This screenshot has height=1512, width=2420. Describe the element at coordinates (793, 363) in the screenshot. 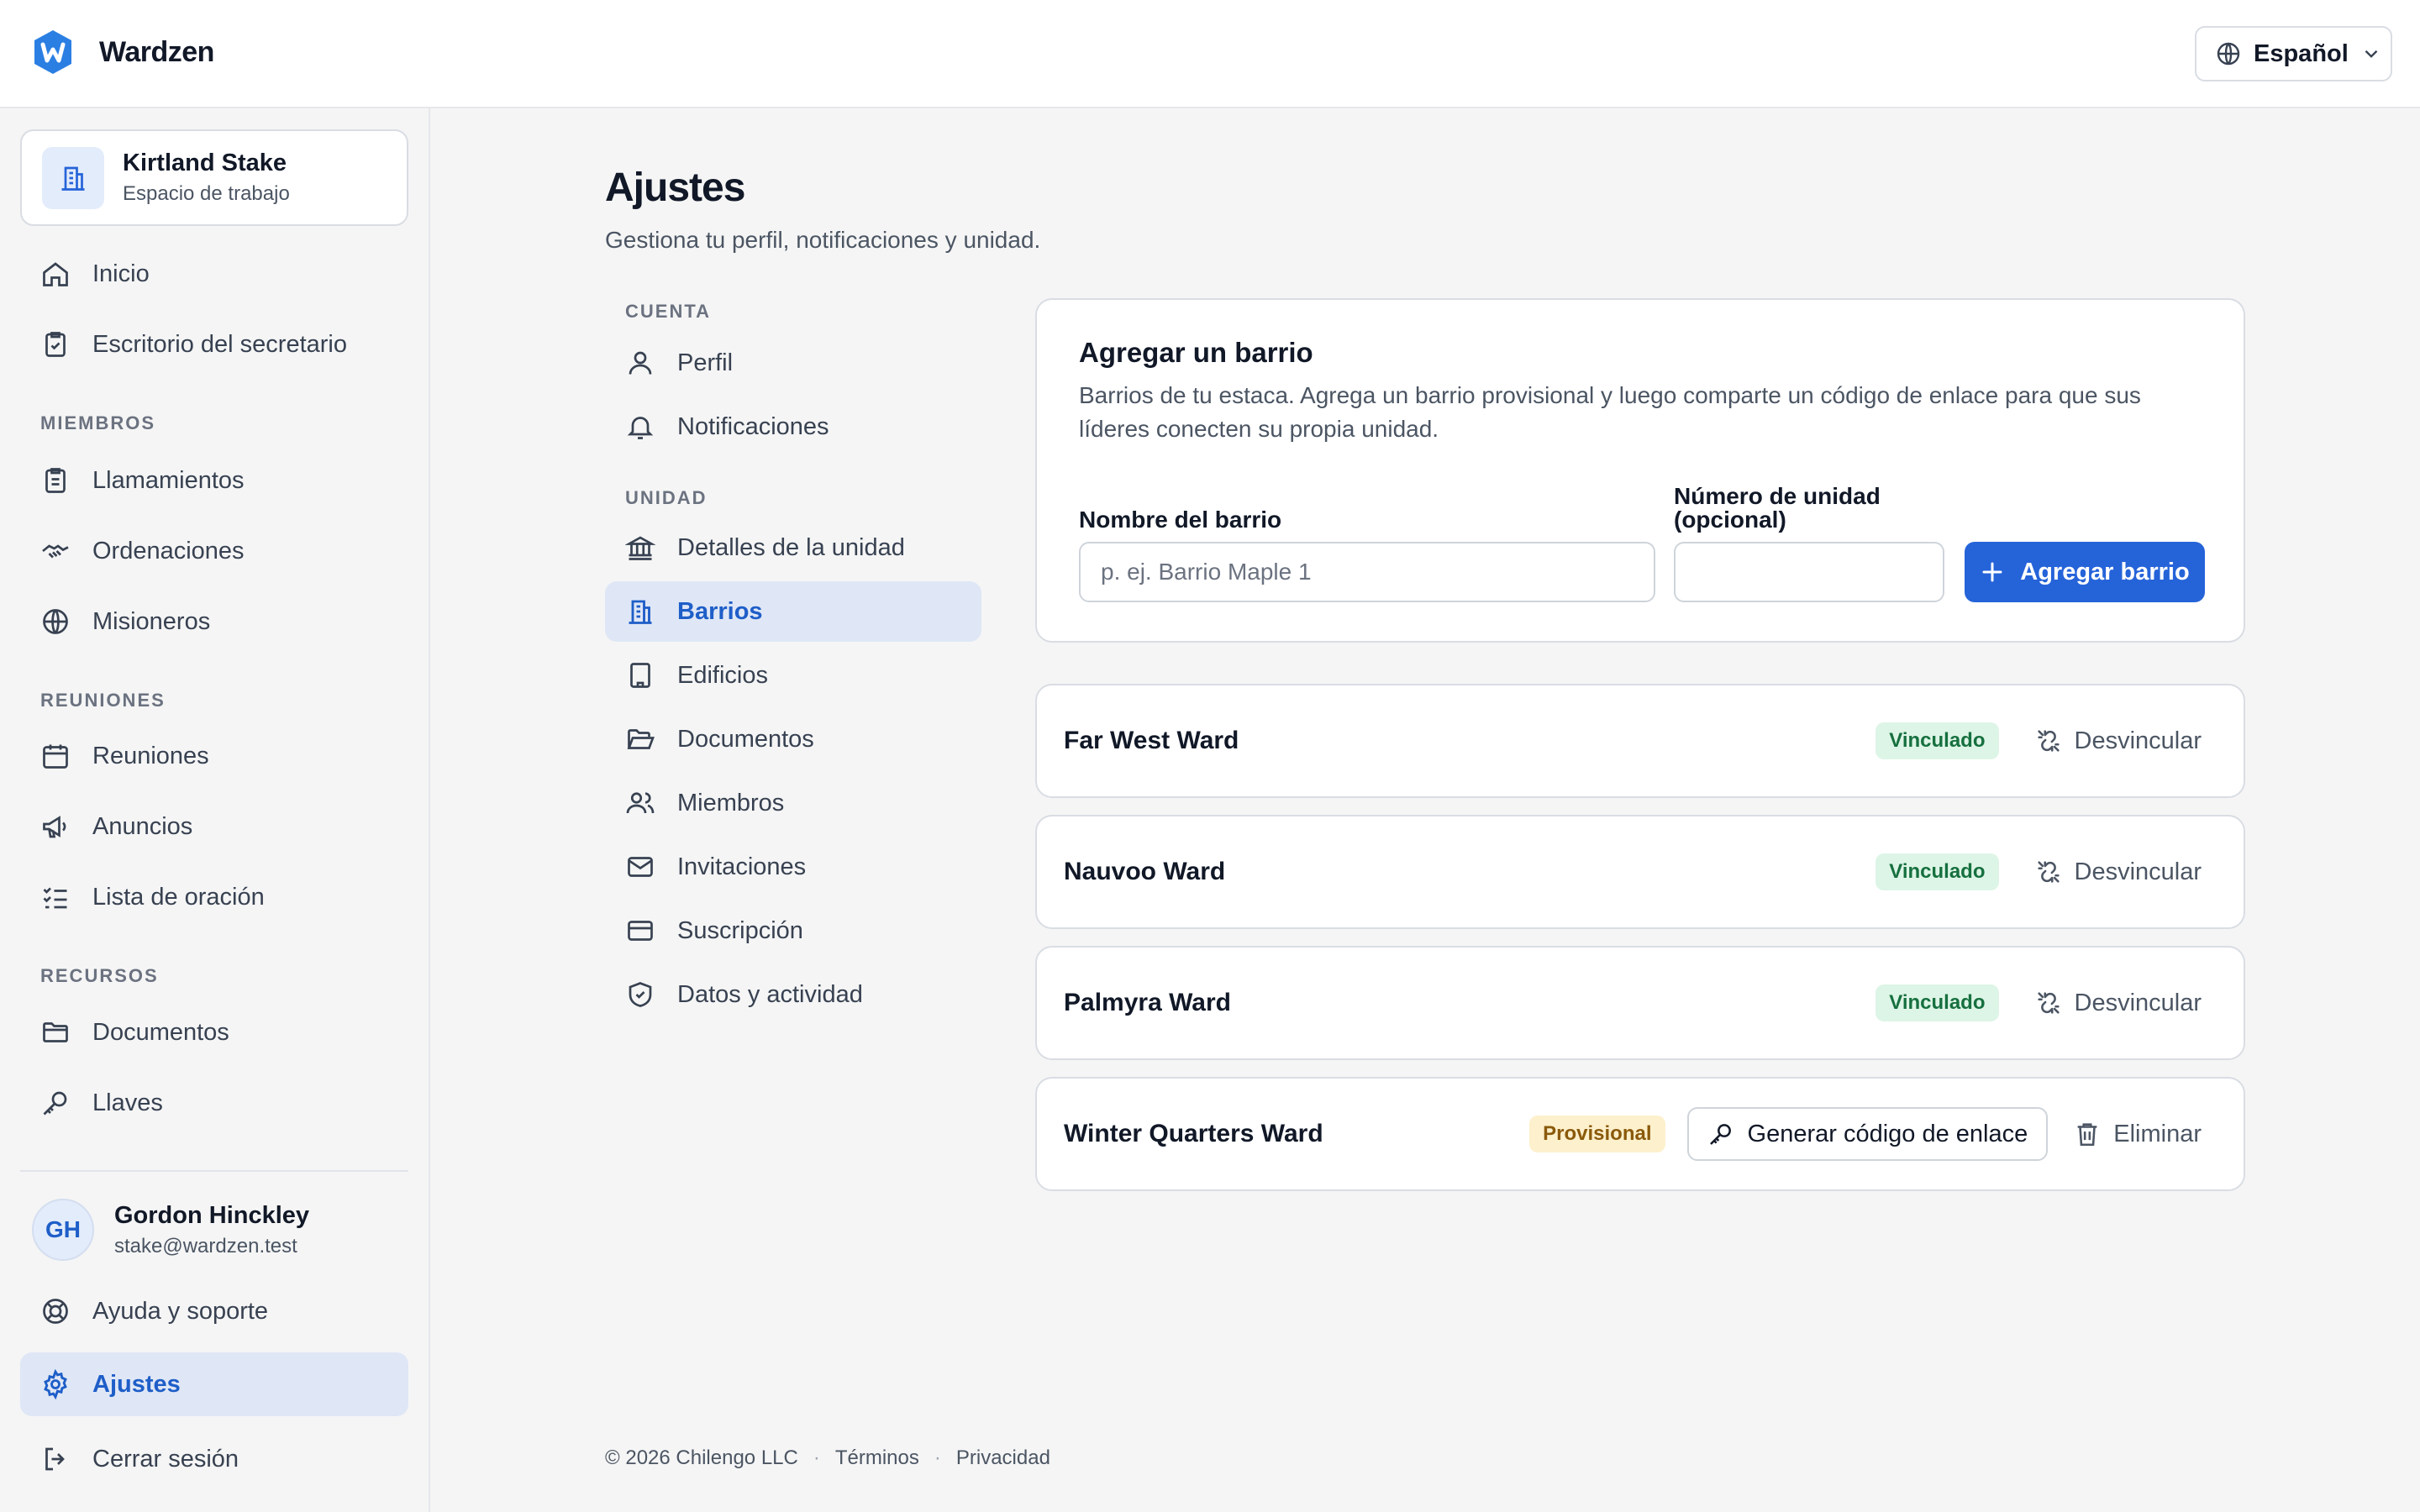

I see `settings-nav-perfil: Perfil` at that location.